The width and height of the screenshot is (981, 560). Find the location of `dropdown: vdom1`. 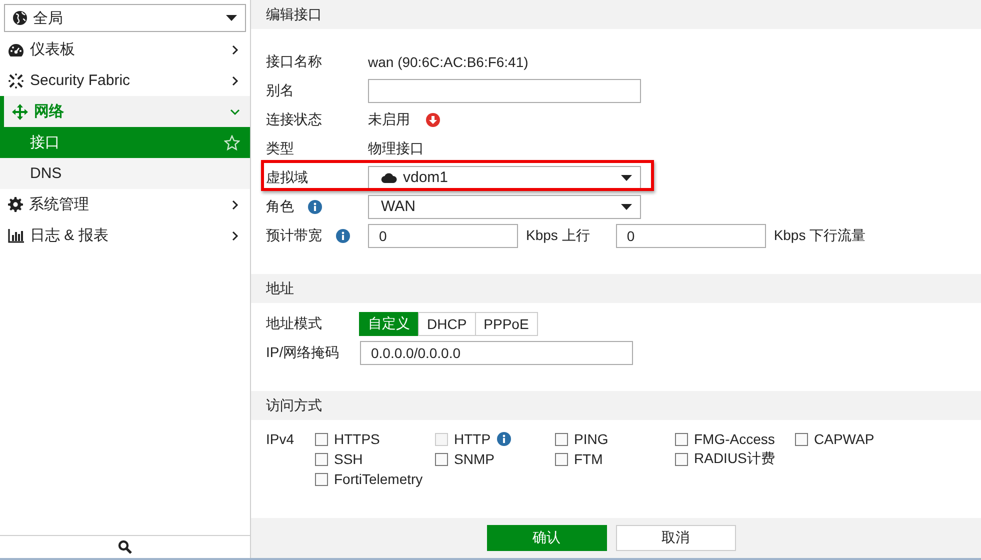

dropdown: vdom1 is located at coordinates (504, 178).